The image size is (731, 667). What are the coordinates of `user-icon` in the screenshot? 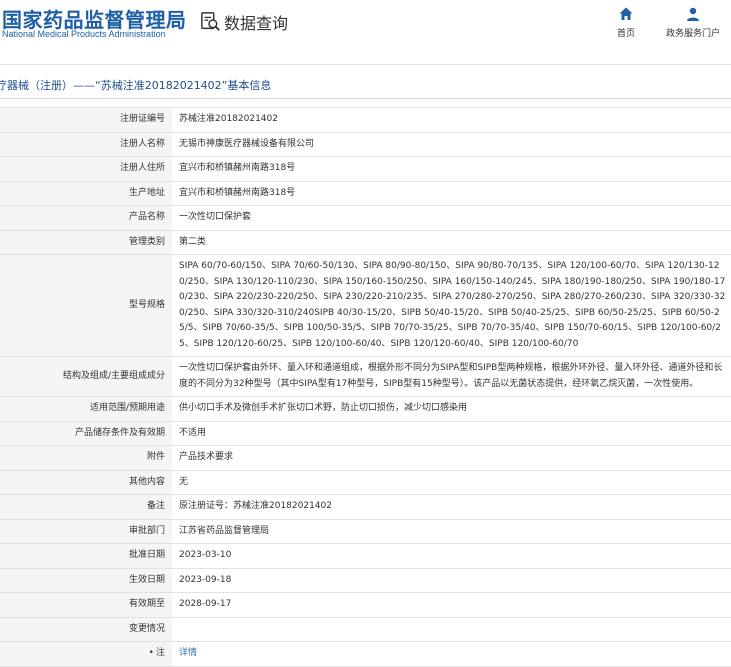 It's located at (693, 14).